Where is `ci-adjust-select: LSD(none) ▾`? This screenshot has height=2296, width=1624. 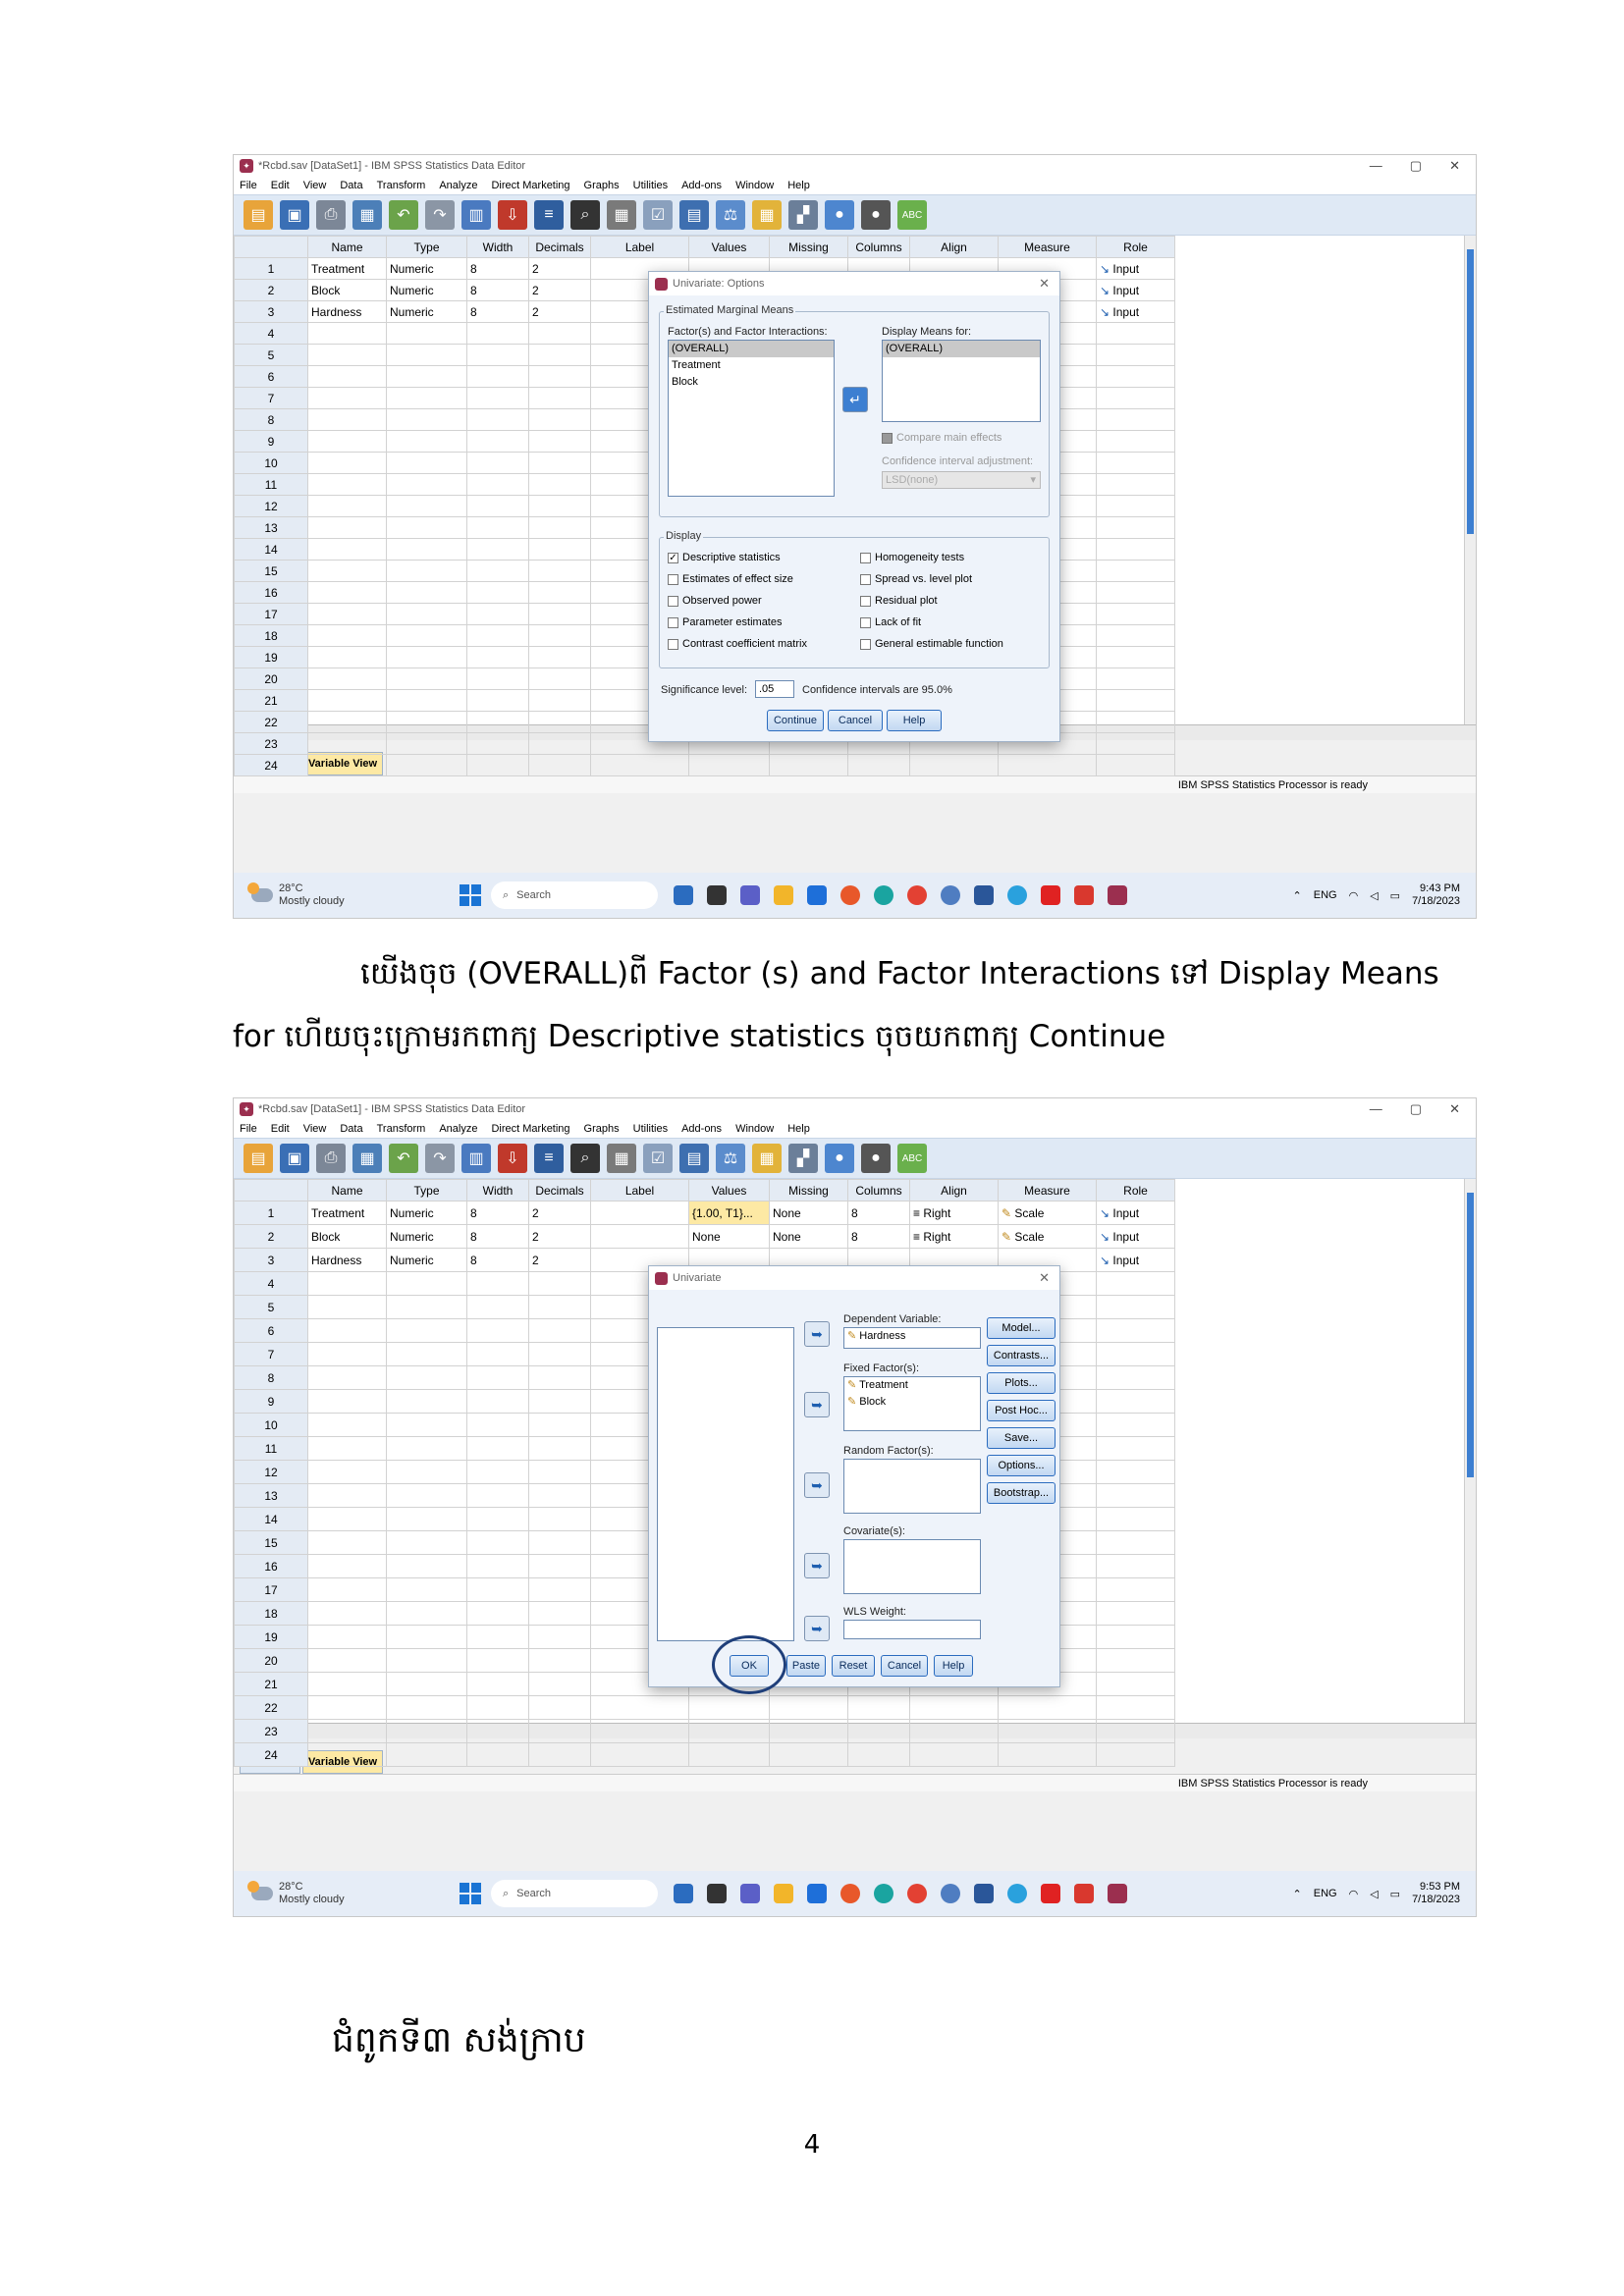 ci-adjust-select: LSD(none) ▾ is located at coordinates (961, 480).